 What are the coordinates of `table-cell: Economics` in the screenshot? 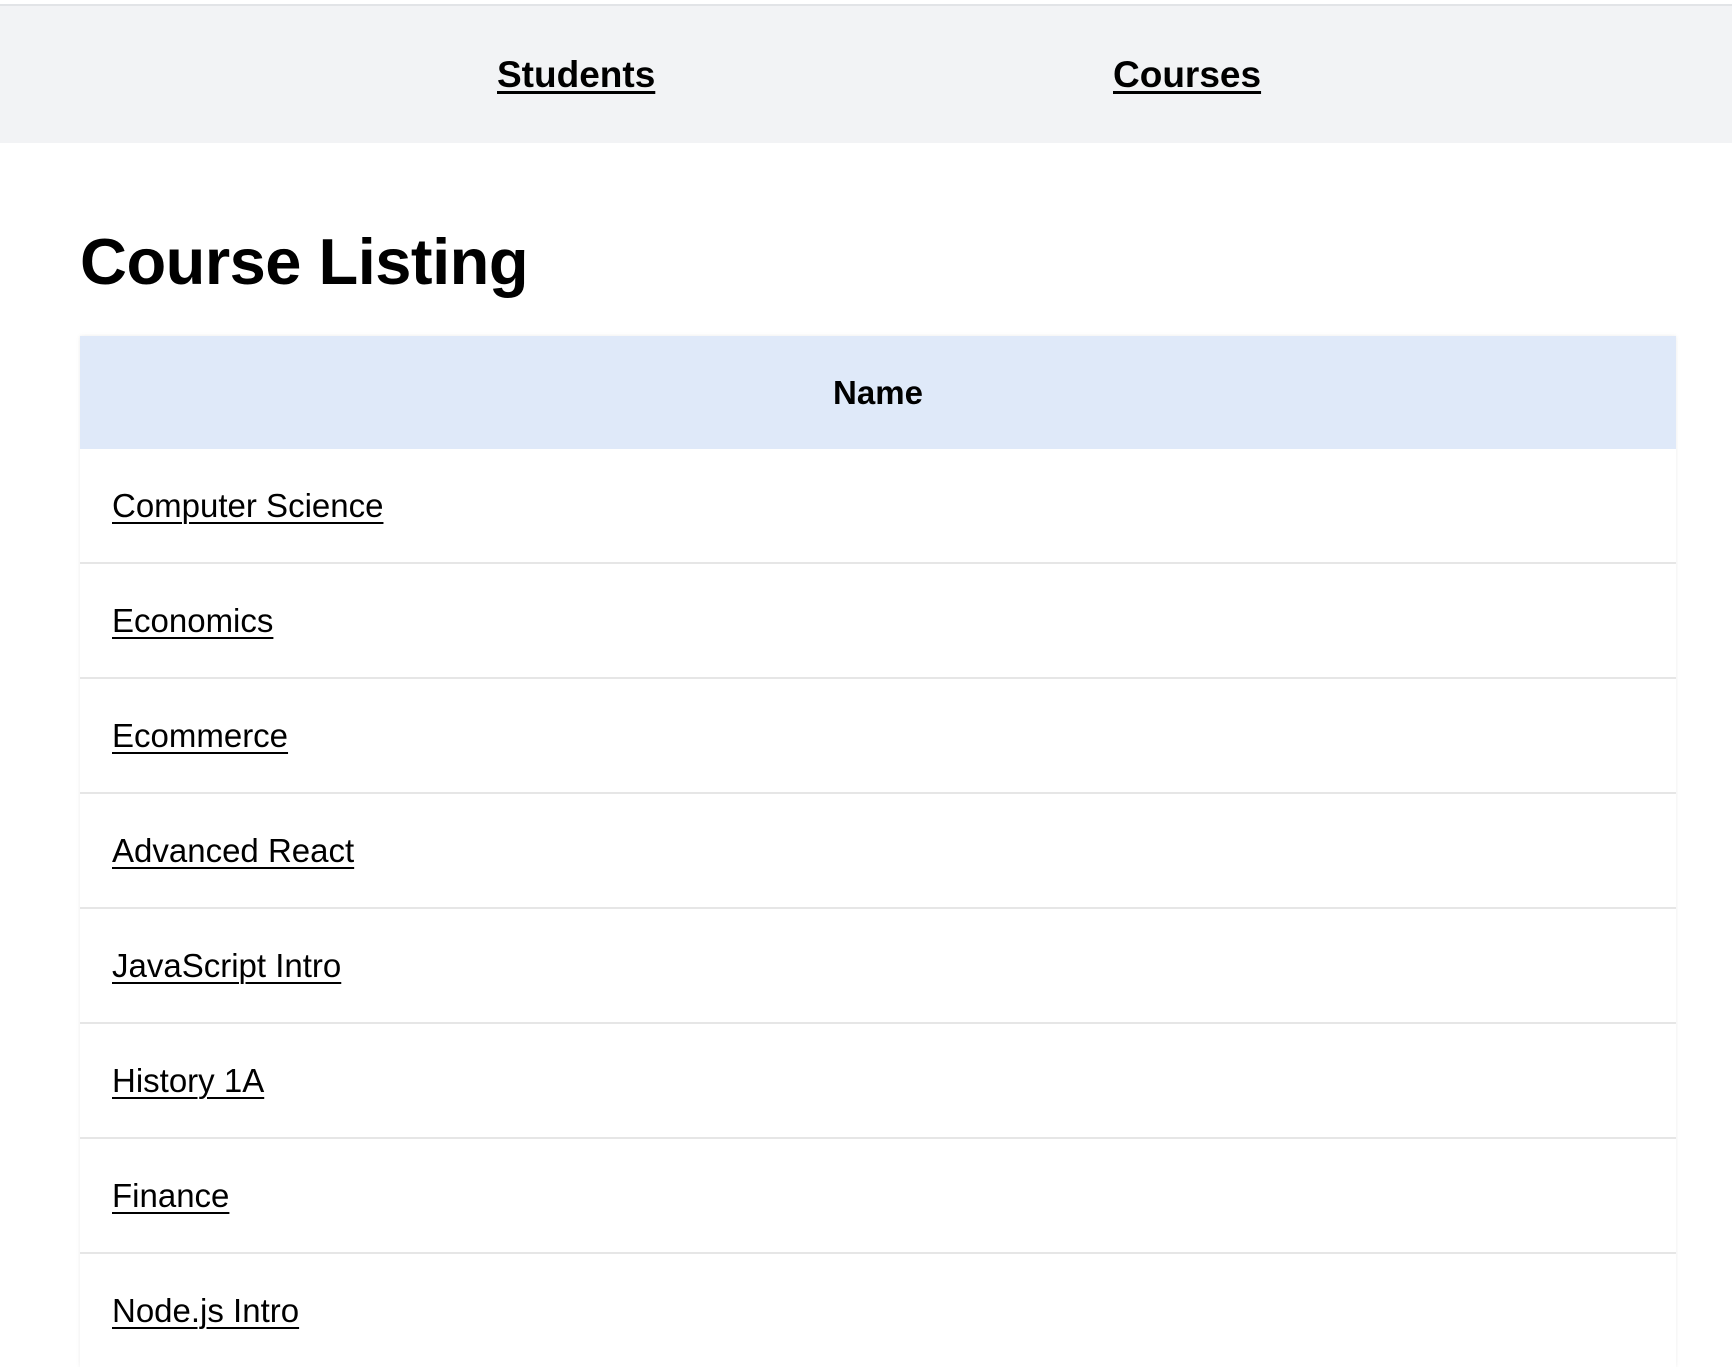 It's located at (878, 620).